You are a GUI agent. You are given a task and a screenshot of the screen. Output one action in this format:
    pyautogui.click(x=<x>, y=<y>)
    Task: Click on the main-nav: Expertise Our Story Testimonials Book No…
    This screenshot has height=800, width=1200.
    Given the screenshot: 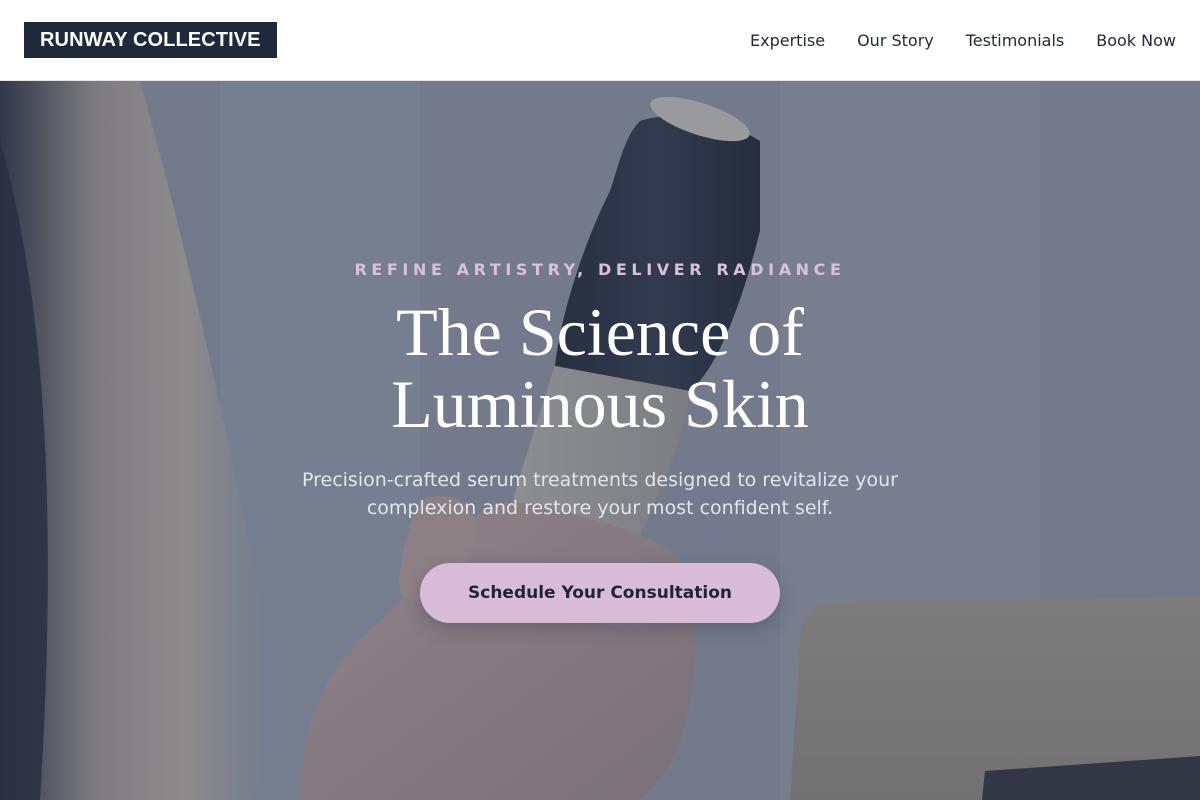 What is the action you would take?
    pyautogui.click(x=947, y=40)
    